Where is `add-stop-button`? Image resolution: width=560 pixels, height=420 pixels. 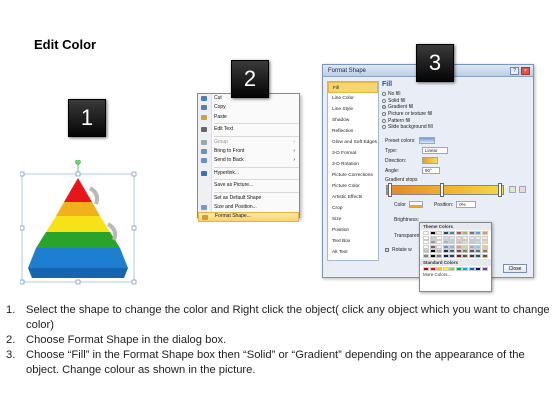 add-stop-button is located at coordinates (512, 189).